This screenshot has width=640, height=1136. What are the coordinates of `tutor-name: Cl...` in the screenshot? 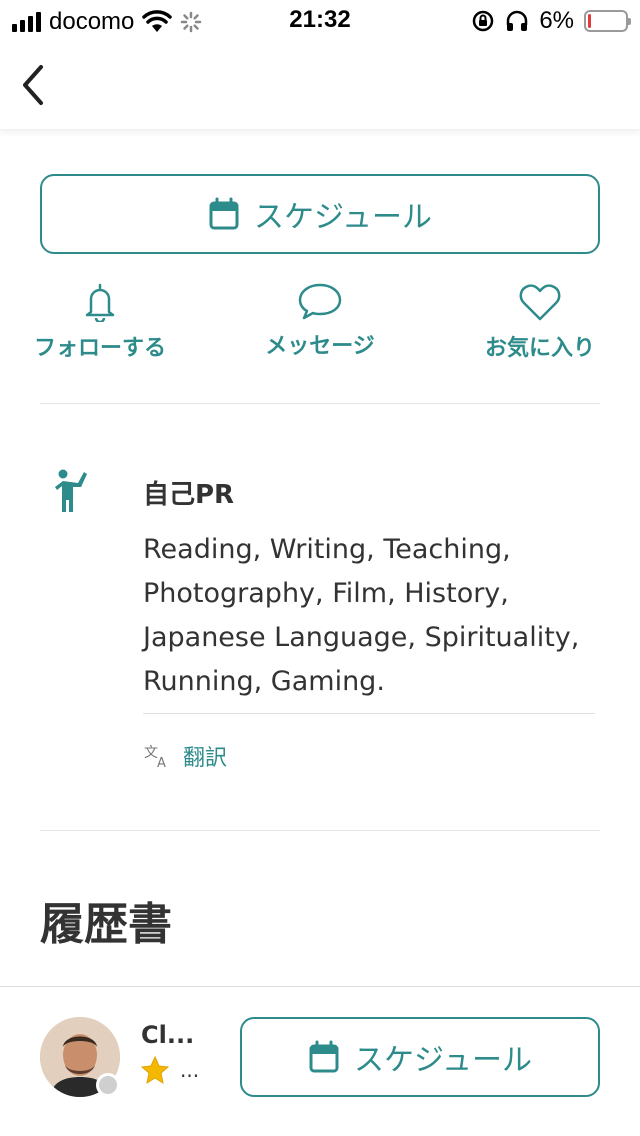 It's located at (168, 1035).